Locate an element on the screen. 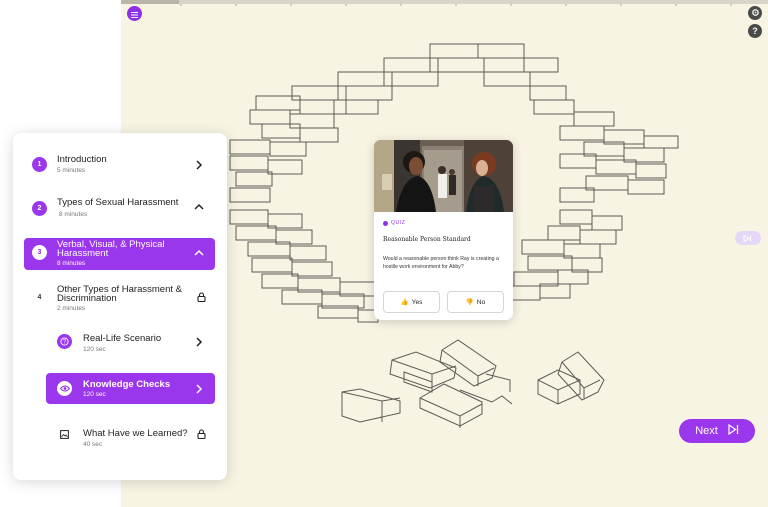 This screenshot has width=768, height=507. office-elevator-photo is located at coordinates (443, 176).